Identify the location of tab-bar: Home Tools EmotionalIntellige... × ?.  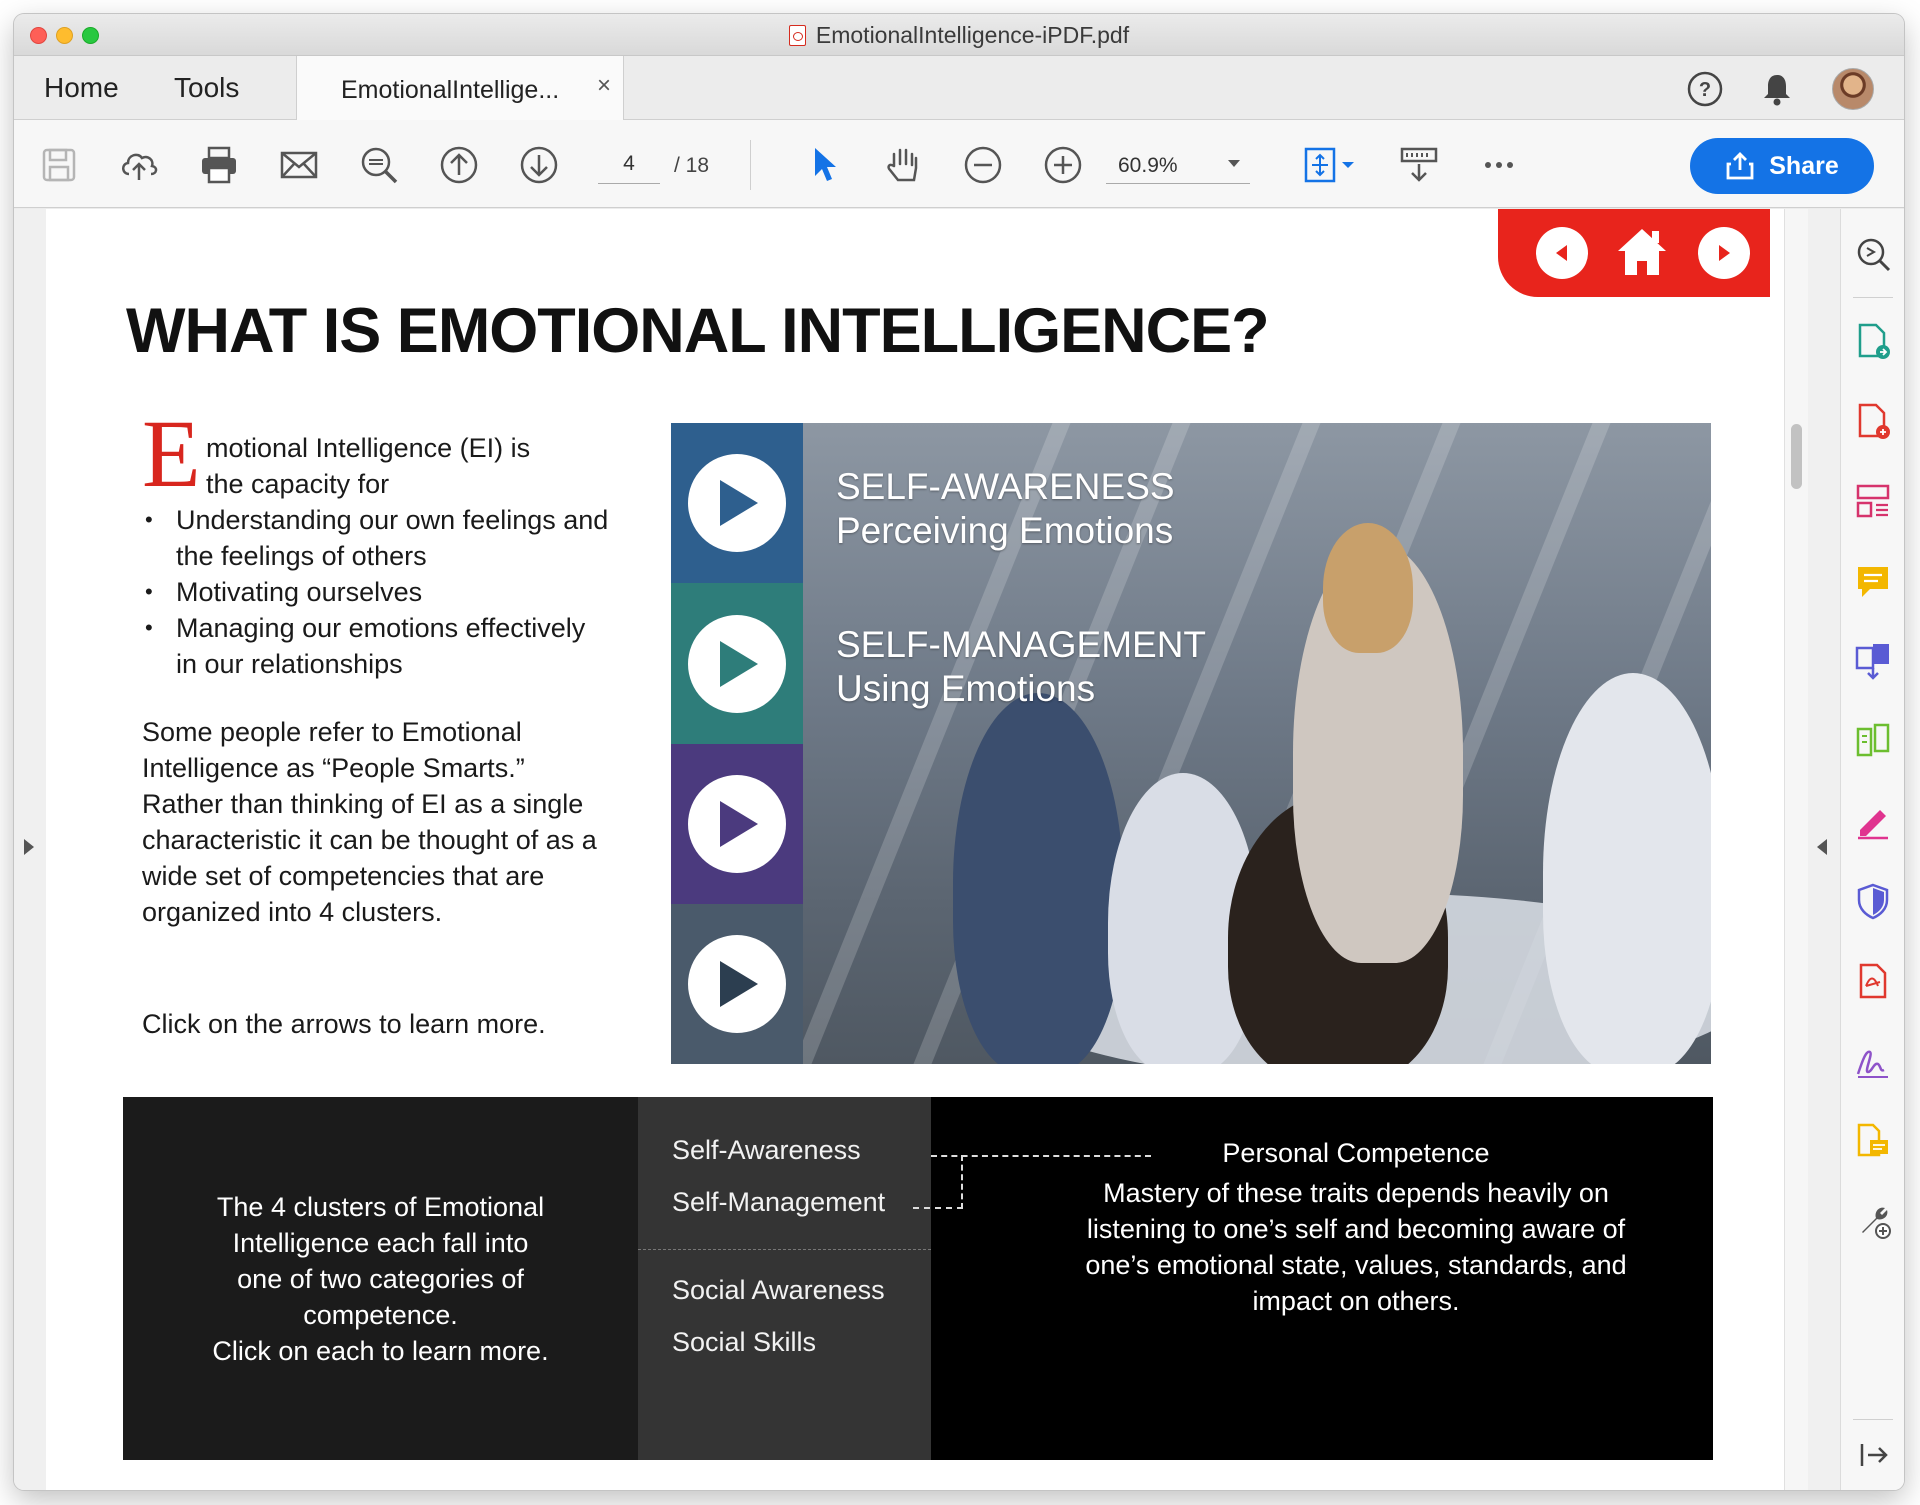
(959, 88).